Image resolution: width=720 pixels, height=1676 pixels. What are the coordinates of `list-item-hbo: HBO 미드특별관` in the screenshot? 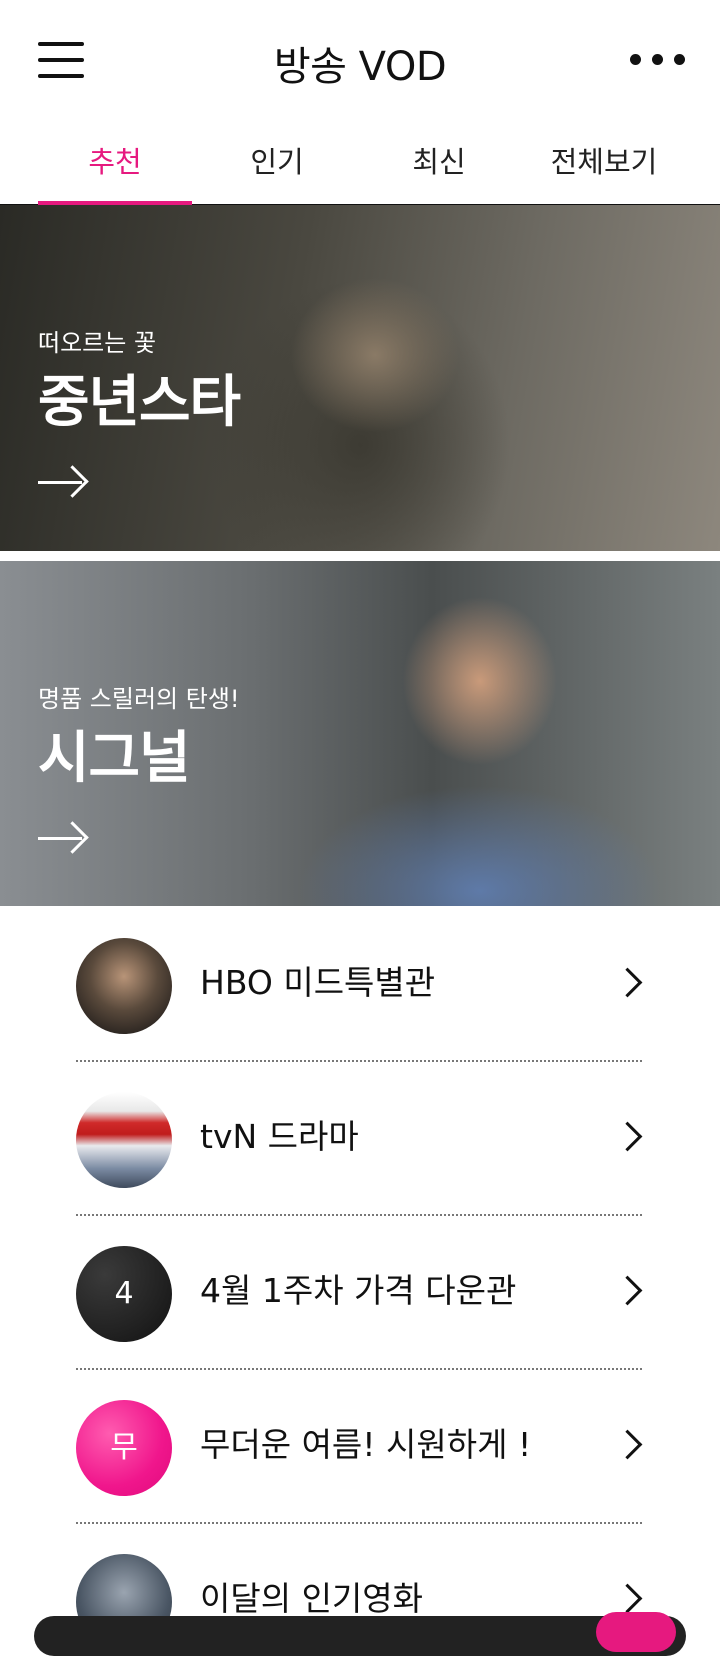 It's located at (359, 984).